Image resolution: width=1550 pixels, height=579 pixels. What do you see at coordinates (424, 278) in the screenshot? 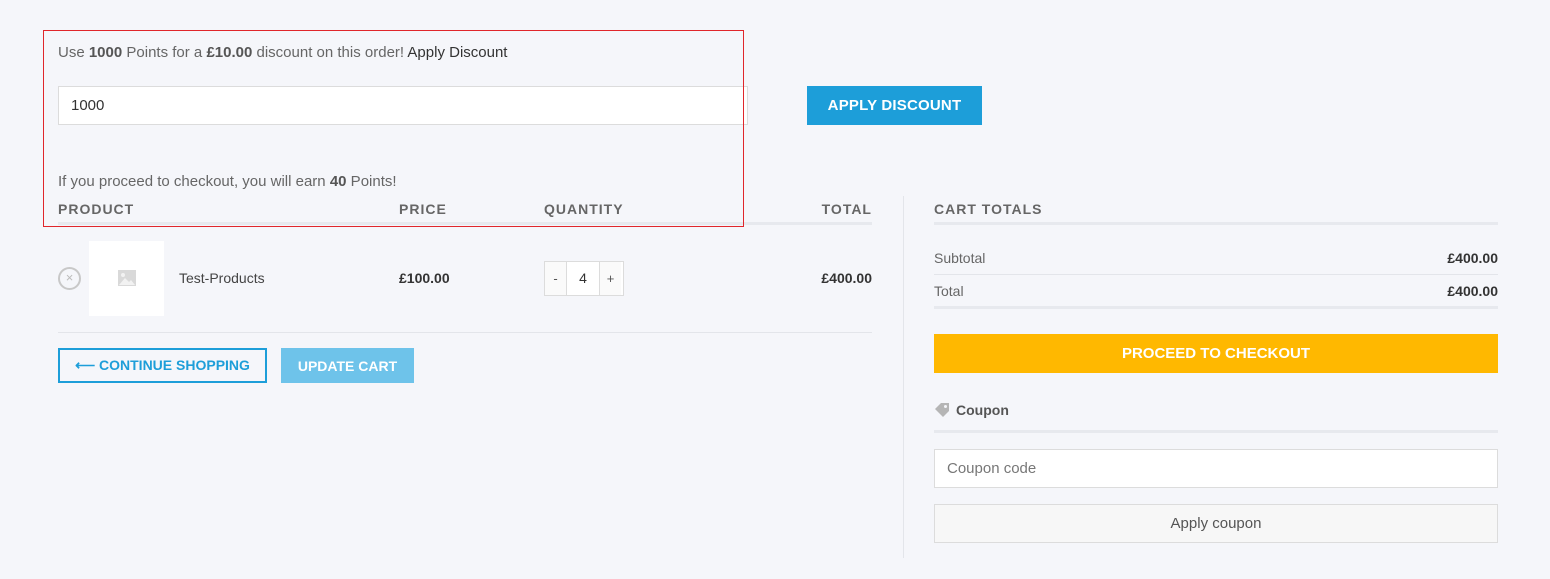
I see `product-price: £100.00` at bounding box center [424, 278].